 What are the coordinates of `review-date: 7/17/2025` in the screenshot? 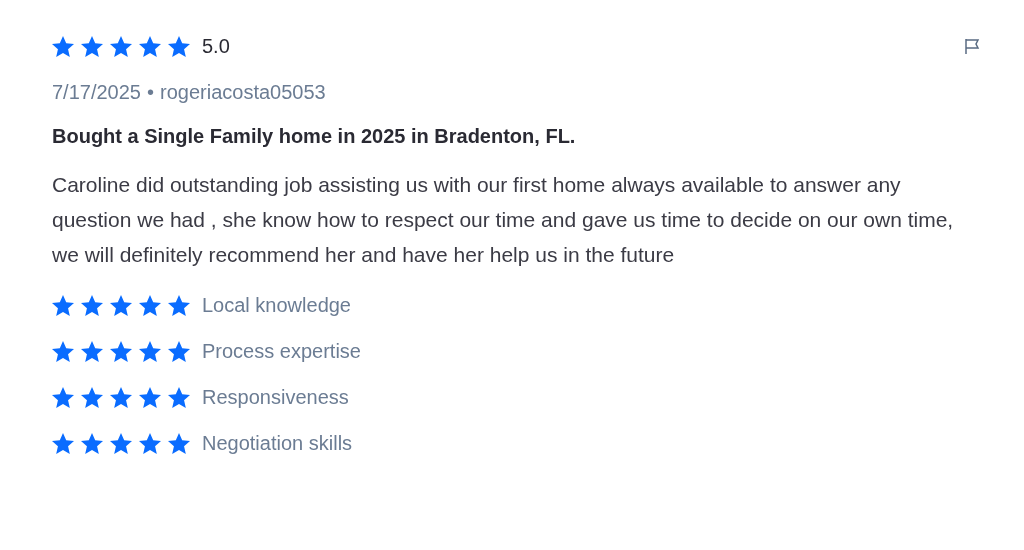 It's located at (96, 92).